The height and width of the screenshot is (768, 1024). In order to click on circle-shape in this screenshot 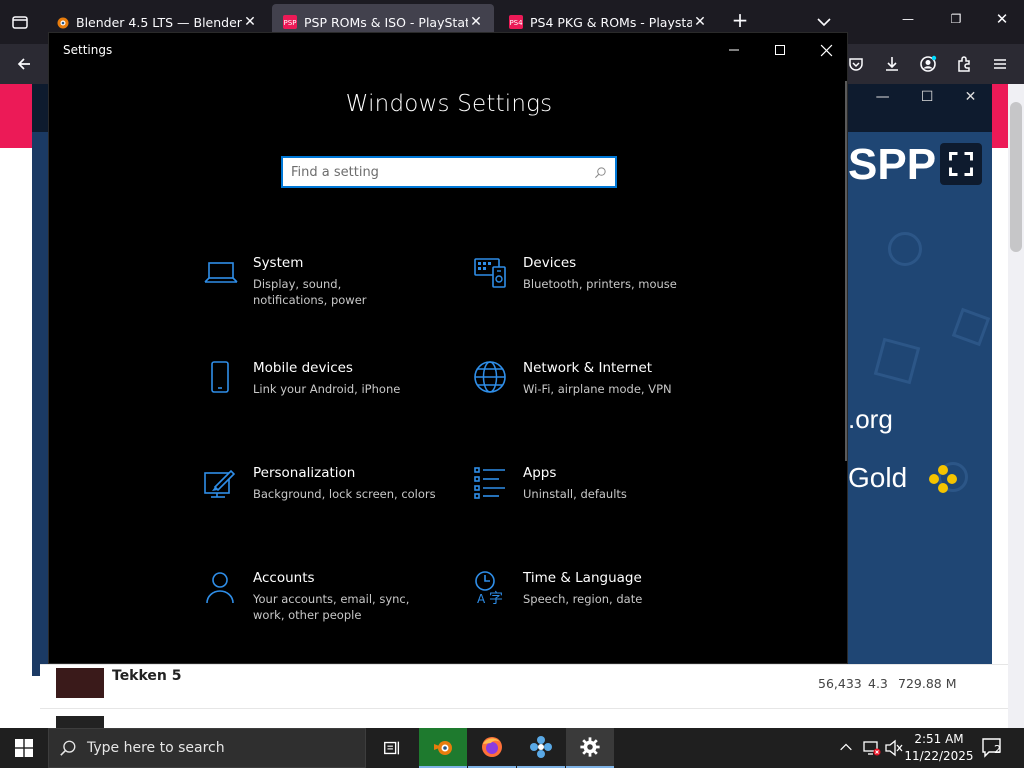, I will do `click(905, 249)`.